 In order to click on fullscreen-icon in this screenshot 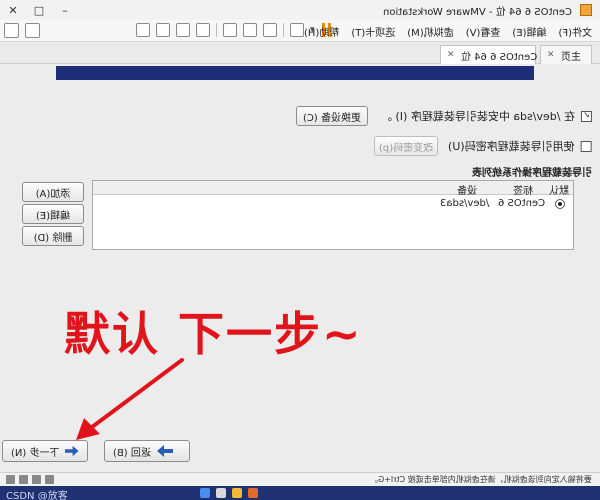, I will do `click(11, 30)`.